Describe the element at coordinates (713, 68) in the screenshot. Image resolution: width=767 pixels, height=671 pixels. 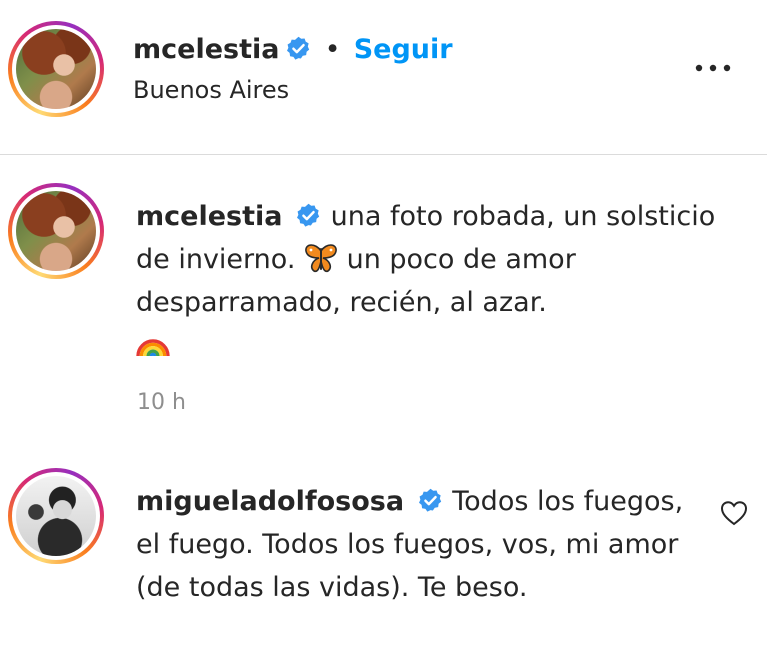
I see `more-options-icon` at that location.